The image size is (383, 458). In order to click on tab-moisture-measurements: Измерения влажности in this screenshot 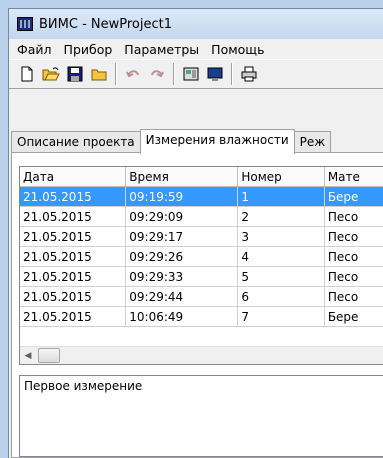, I will do `click(217, 141)`.